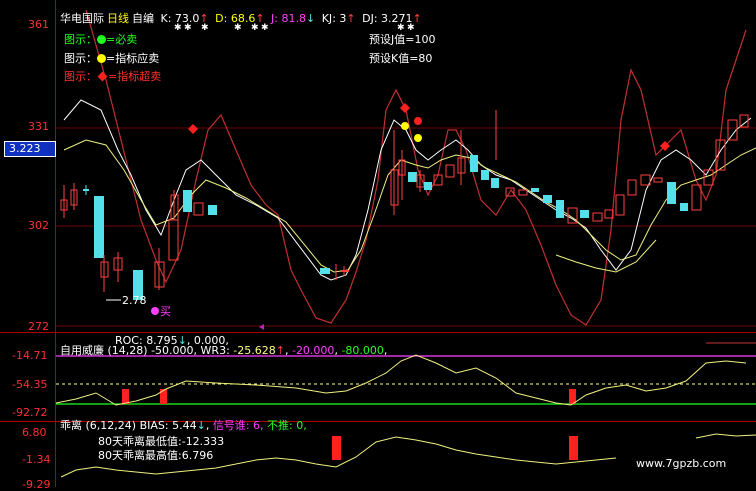 This screenshot has width=756, height=491. Describe the element at coordinates (201, 425) in the screenshot. I see `bias-dir: ↓` at that location.